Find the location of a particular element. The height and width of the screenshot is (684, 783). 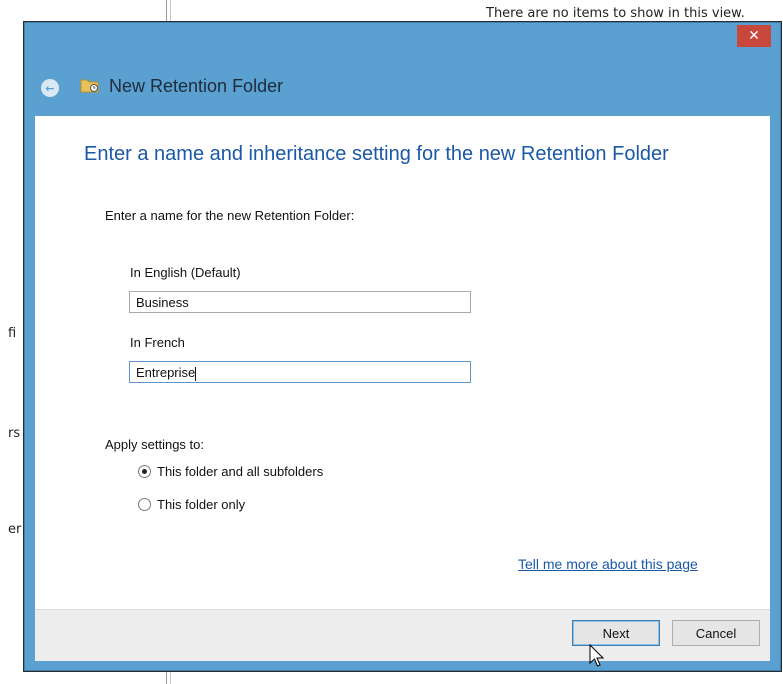

french-name-field: Entreprise is located at coordinates (300, 372).